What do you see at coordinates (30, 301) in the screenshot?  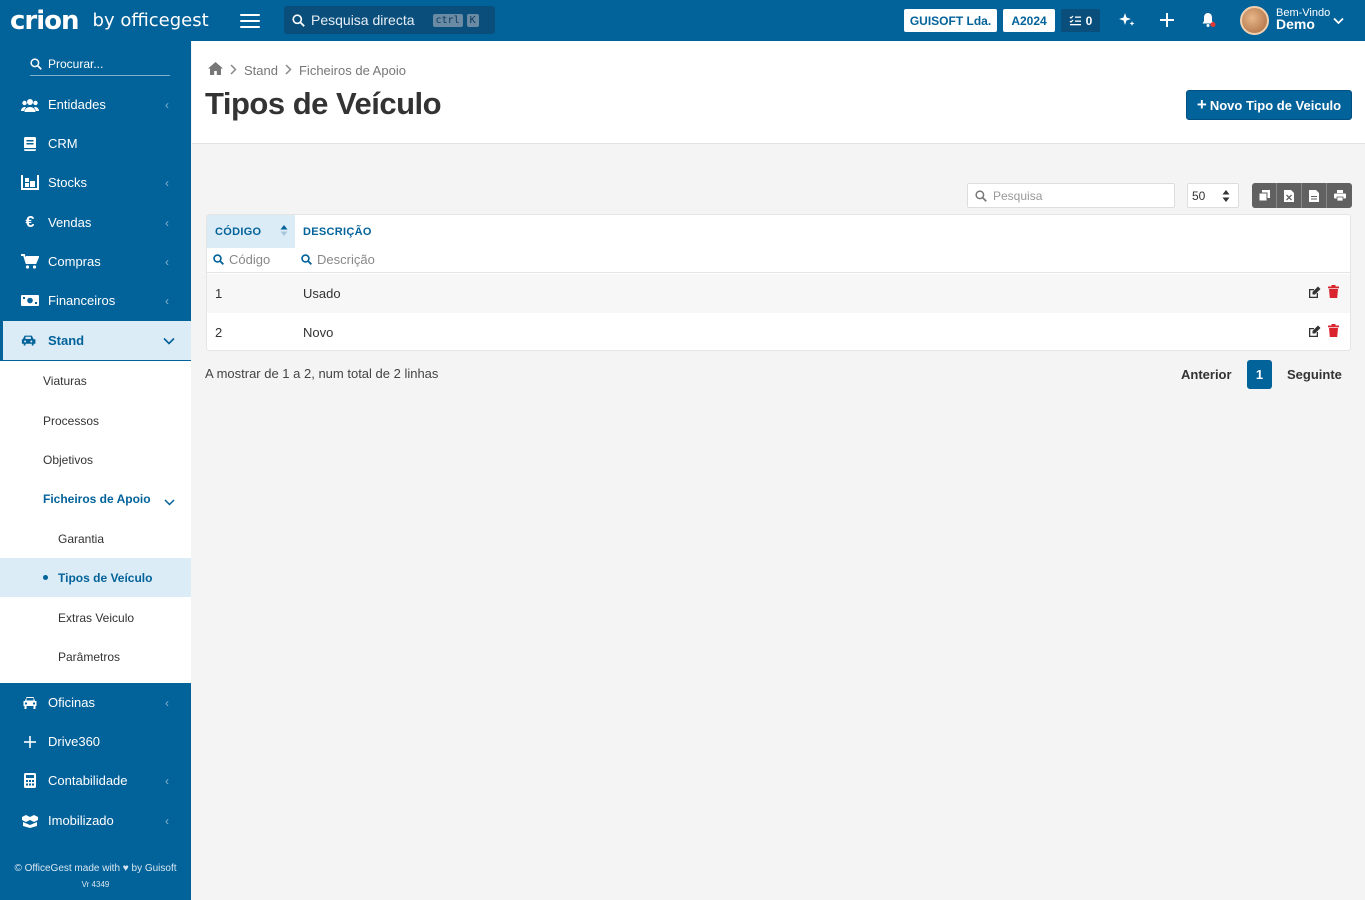 I see `money-icon` at bounding box center [30, 301].